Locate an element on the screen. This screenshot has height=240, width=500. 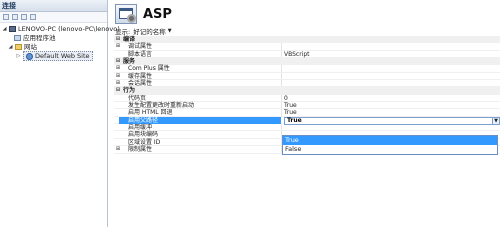
selected-node: Default Web Site is located at coordinates (58, 56).